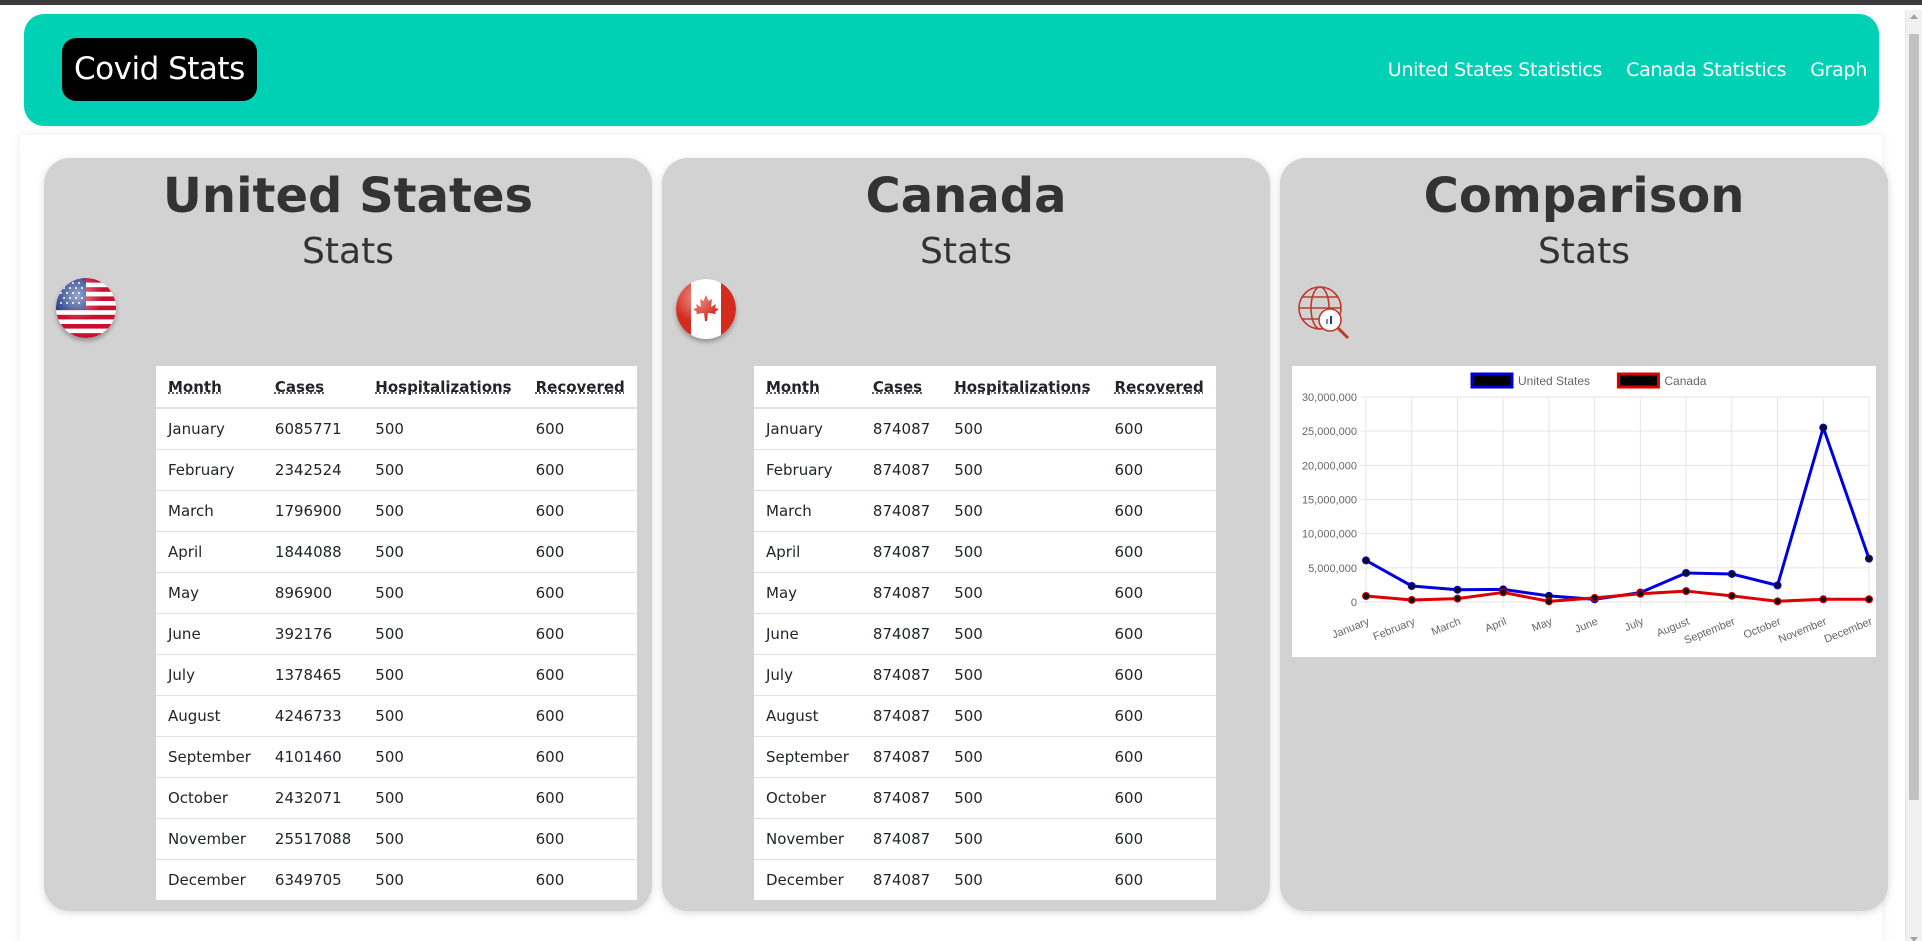 The height and width of the screenshot is (941, 1922). I want to click on cell-cases: 896900, so click(313, 592).